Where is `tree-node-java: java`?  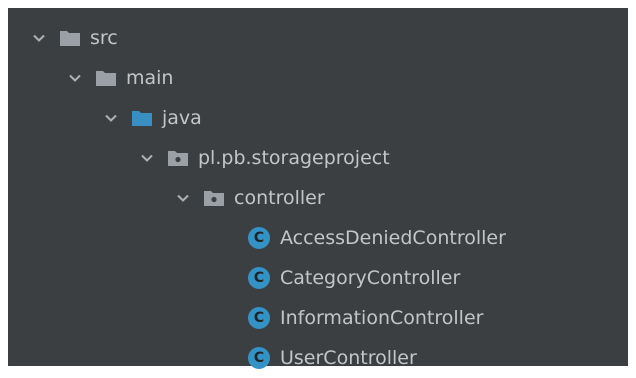
tree-node-java: java is located at coordinates (322, 118).